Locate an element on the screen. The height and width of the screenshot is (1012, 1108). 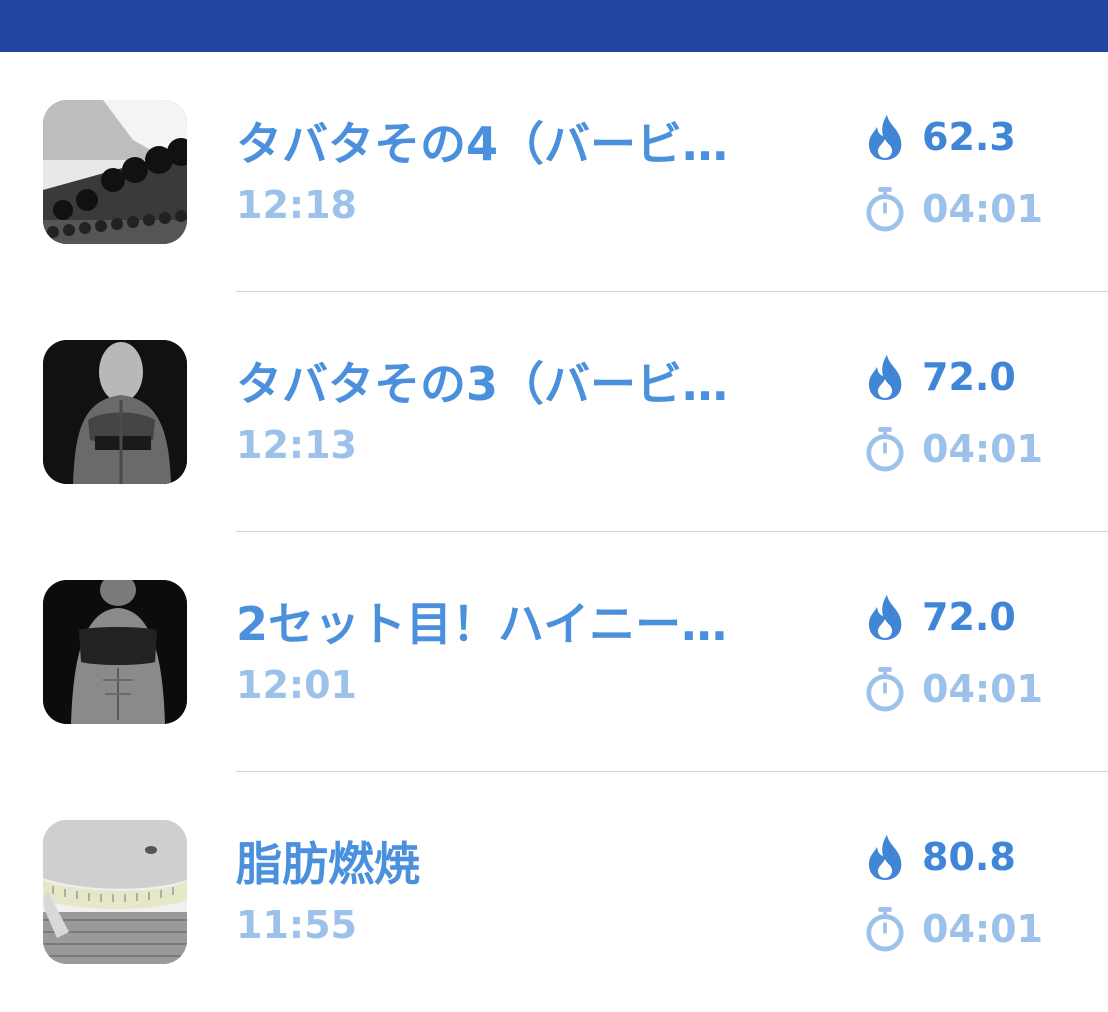
calories-stat: 80.8 is located at coordinates (940, 857).